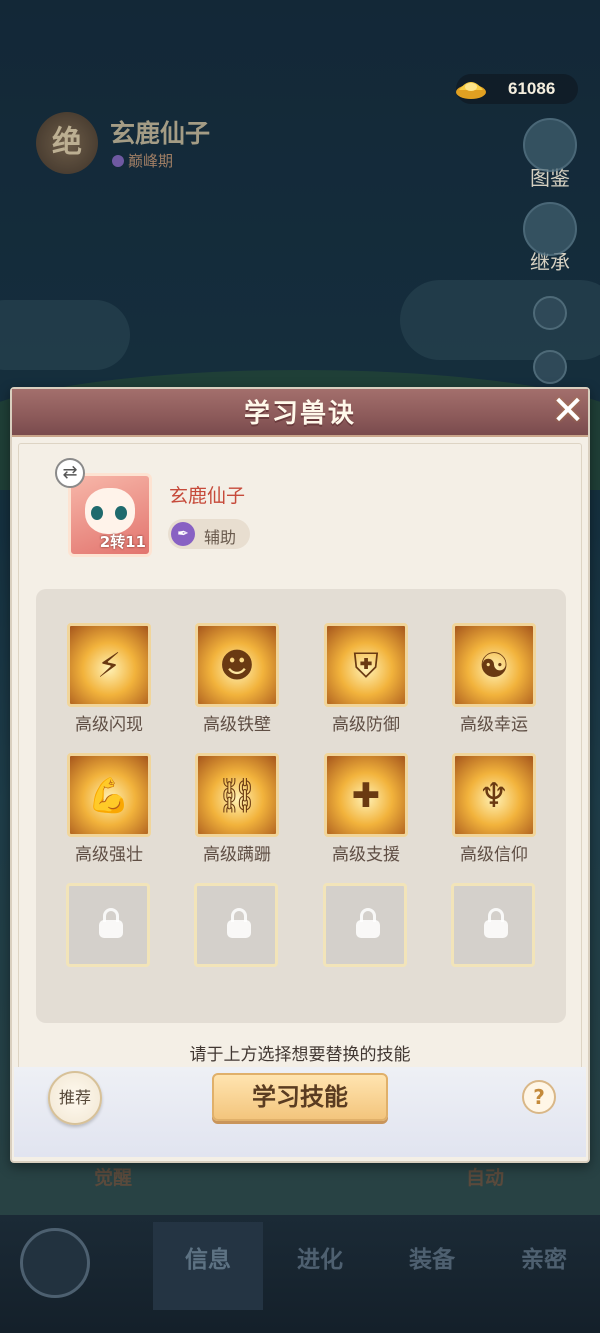 The height and width of the screenshot is (1333, 600). Describe the element at coordinates (485, 1178) in the screenshot. I see `auto-label: 自动` at that location.